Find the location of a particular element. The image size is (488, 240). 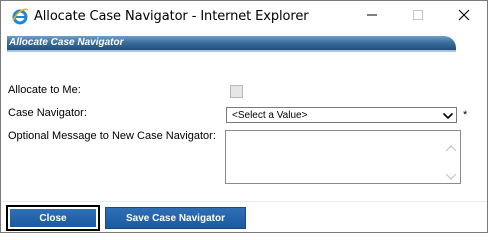

maximize-button is located at coordinates (418, 16).